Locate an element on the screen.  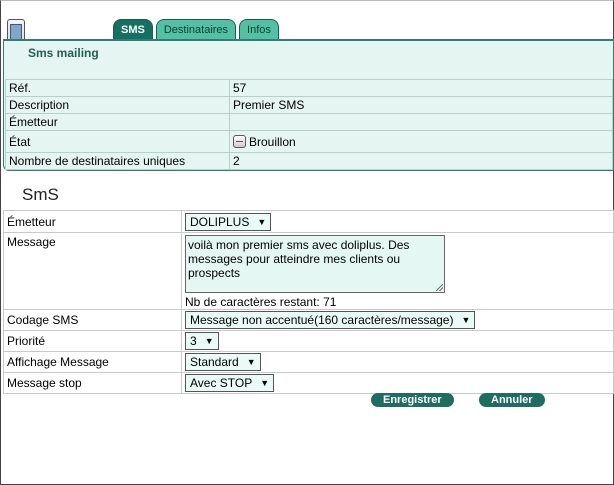
info-value: 57 is located at coordinates (421, 88).